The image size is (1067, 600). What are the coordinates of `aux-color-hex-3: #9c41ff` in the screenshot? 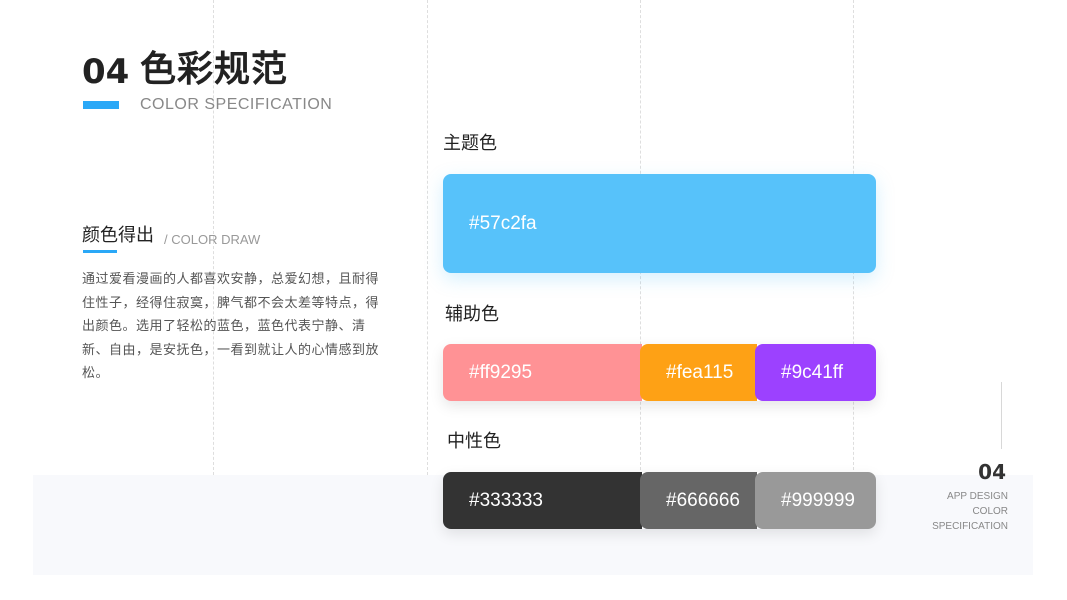 It's located at (812, 372).